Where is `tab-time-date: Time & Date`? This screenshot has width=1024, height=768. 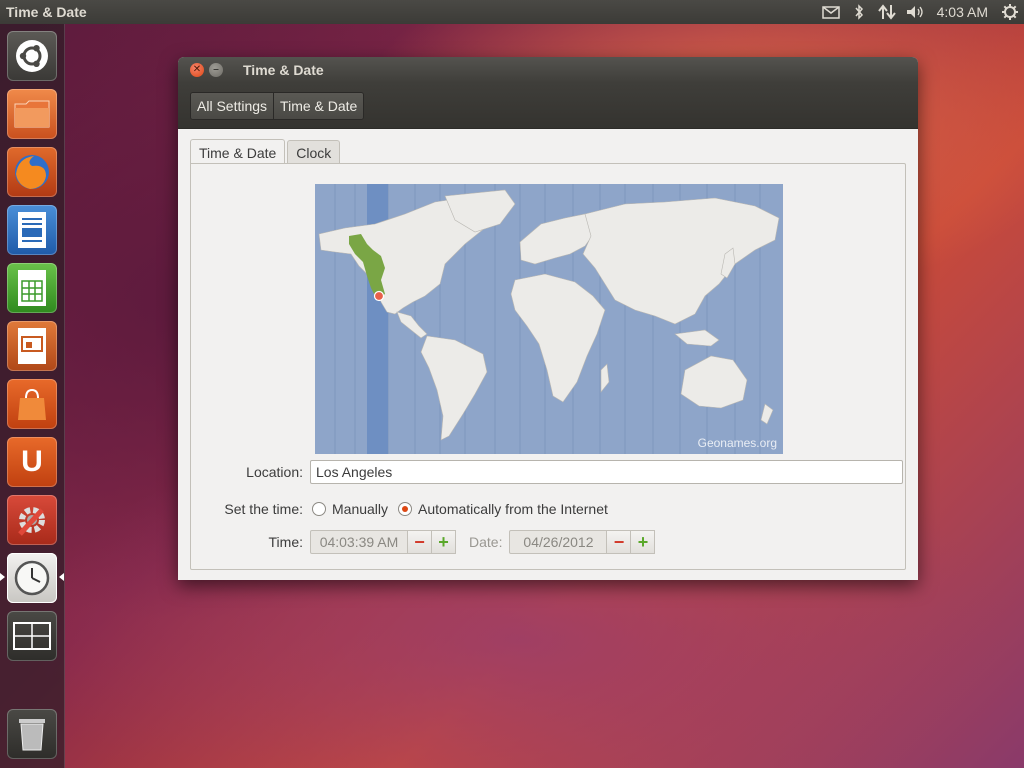
tab-time-date: Time & Date is located at coordinates (238, 152).